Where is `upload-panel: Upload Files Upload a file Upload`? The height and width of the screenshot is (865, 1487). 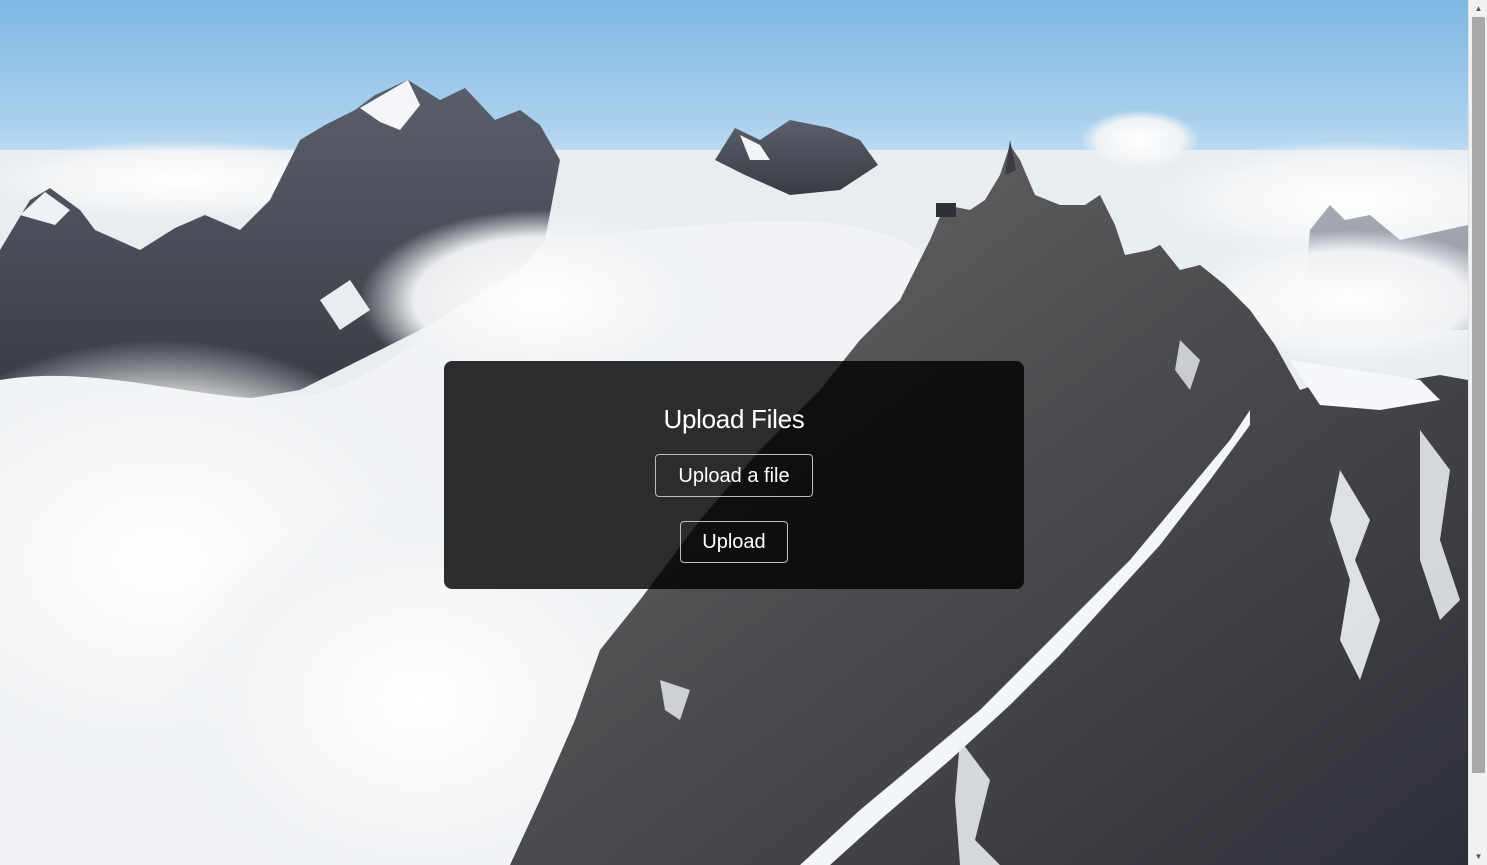
upload-panel: Upload Files Upload a file Upload is located at coordinates (734, 475).